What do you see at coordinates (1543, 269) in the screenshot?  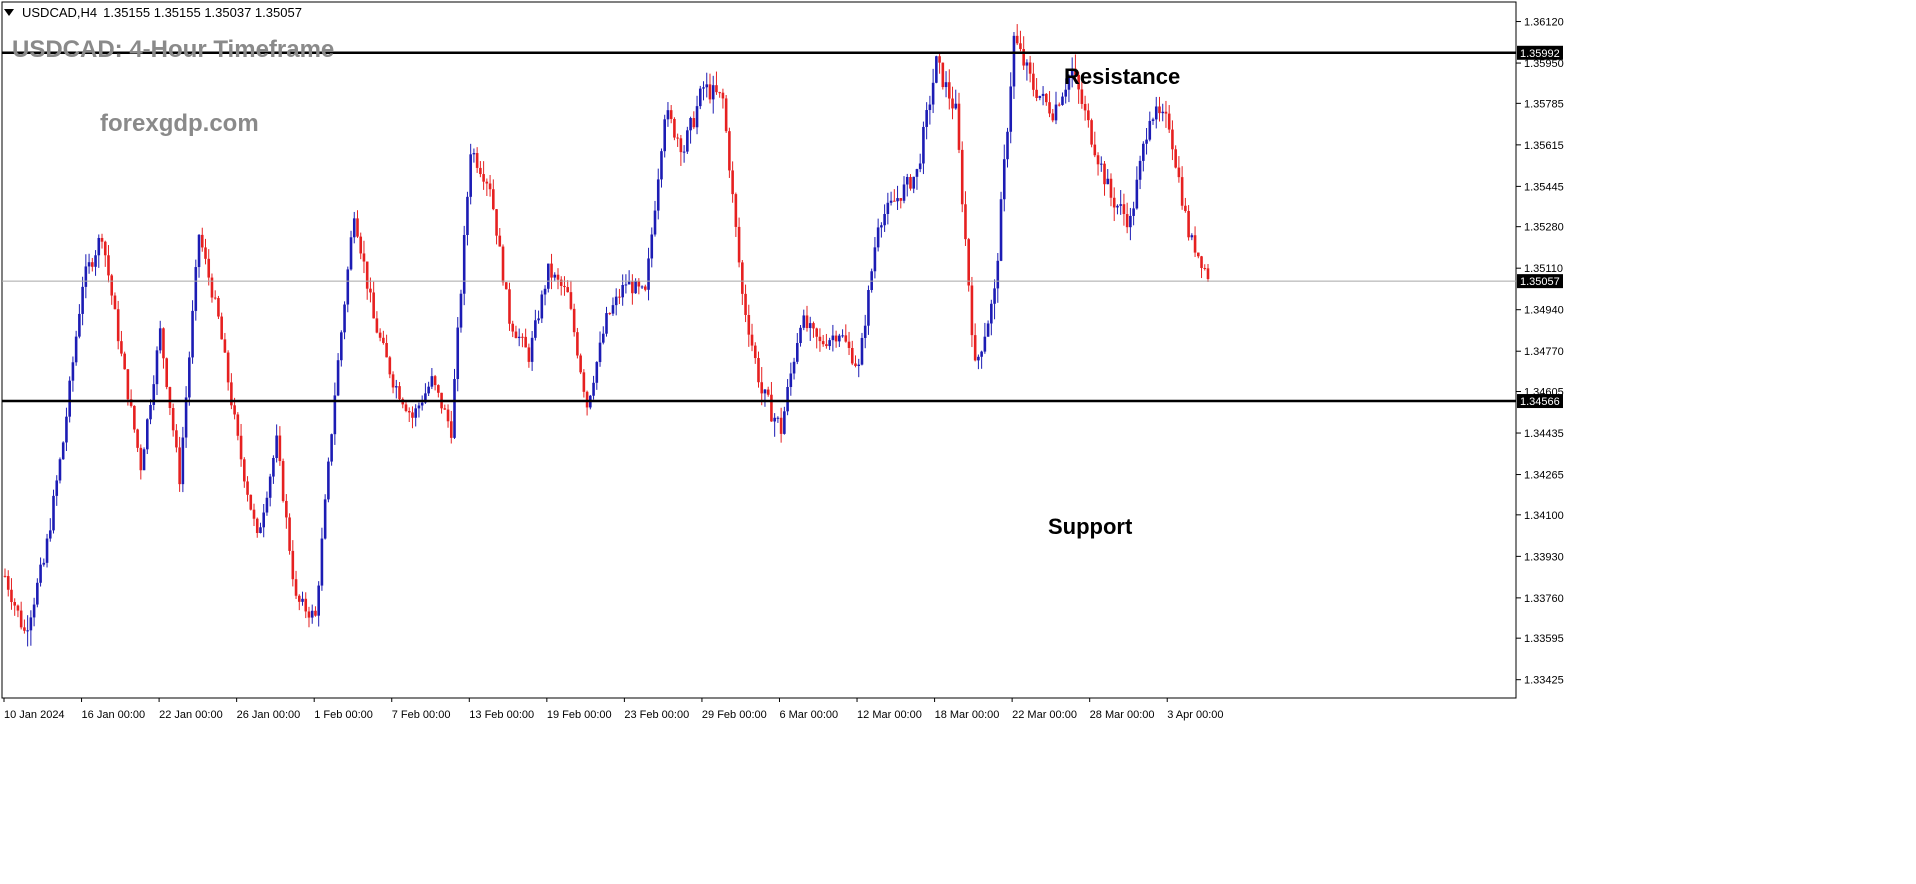 I see `y-tick-label: 1.35110` at bounding box center [1543, 269].